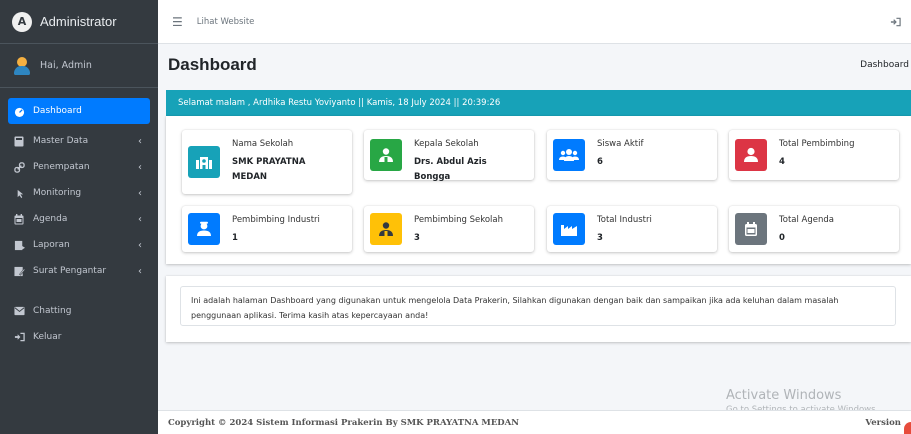 The image size is (911, 434). I want to click on card-text: Total Pembimbing 4, so click(834, 154).